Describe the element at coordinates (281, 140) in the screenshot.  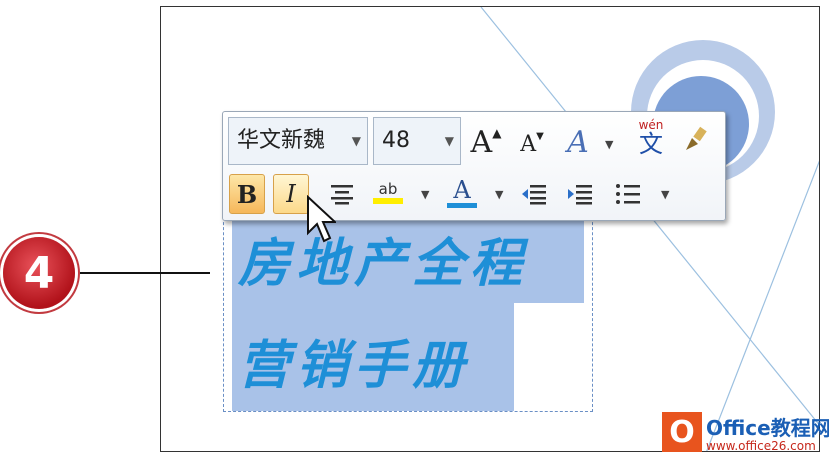
I see `font-name-value: 华文新魏` at that location.